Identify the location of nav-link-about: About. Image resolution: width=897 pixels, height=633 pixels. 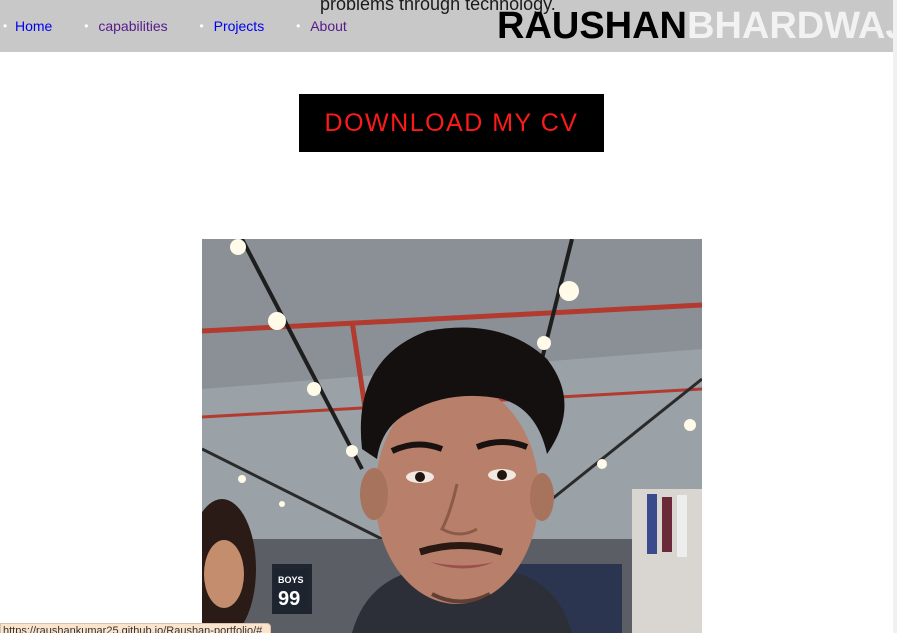
(339, 26).